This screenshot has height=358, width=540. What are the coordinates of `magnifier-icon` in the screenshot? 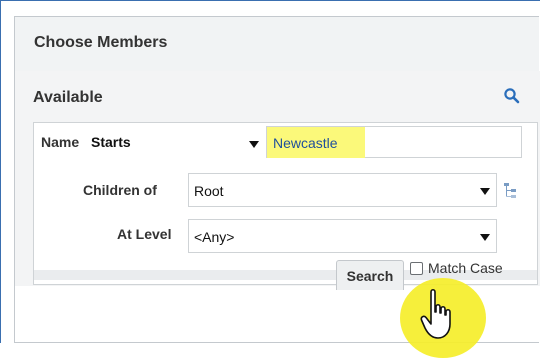 It's located at (512, 96).